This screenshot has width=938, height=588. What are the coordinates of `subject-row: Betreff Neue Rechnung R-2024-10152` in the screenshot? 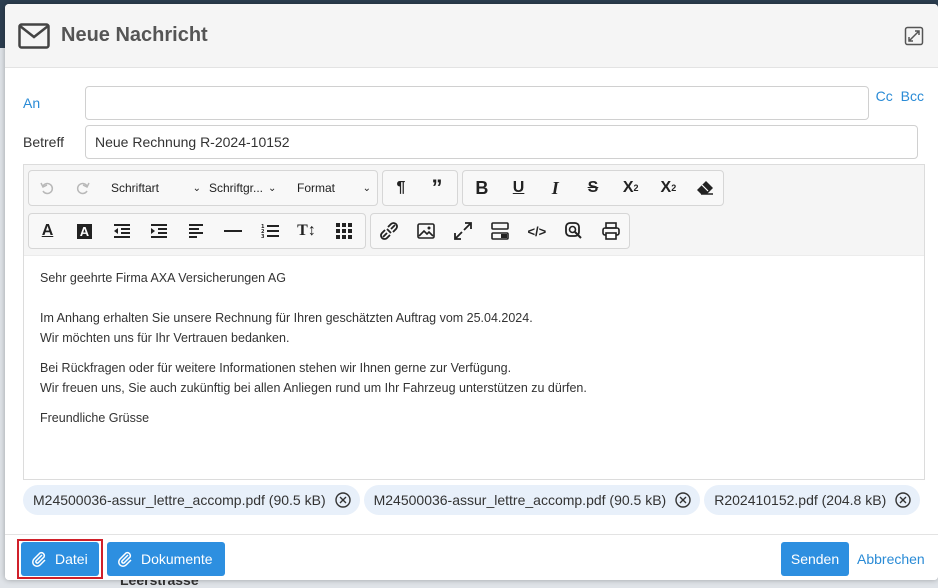 It's located at (470, 142).